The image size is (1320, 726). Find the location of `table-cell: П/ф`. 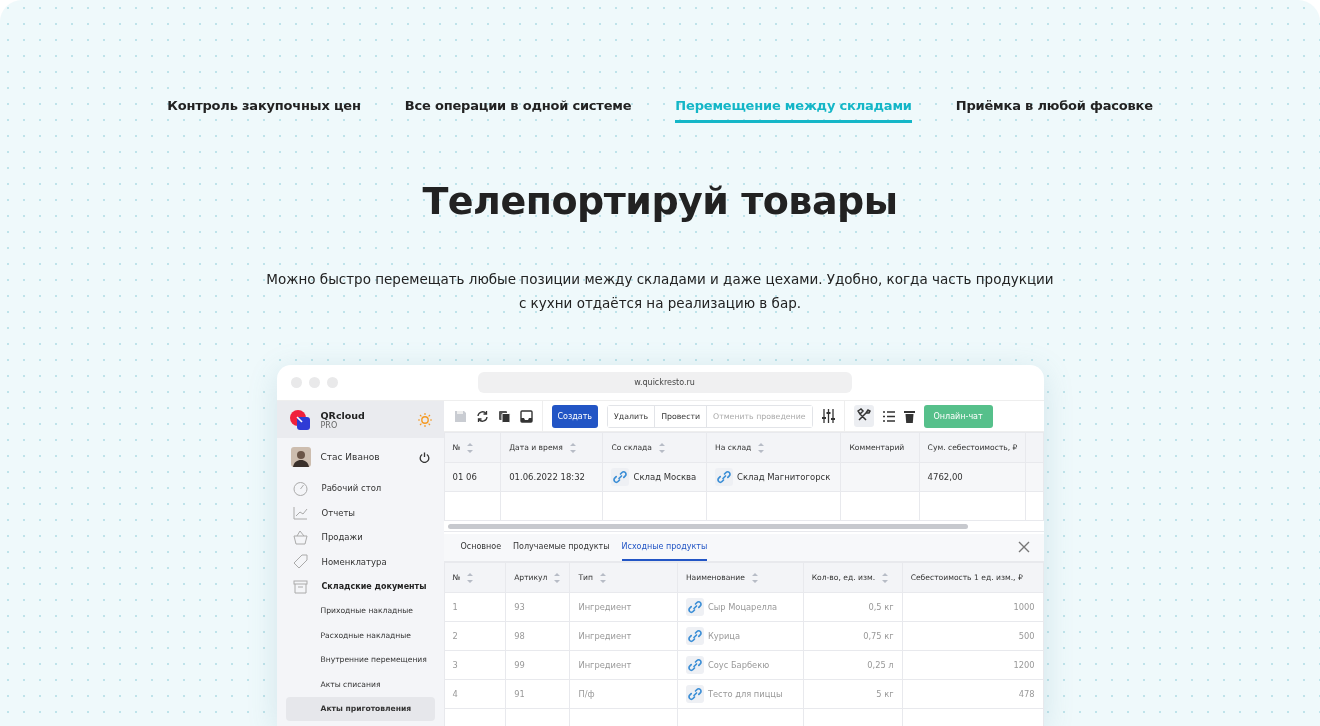

table-cell: П/ф is located at coordinates (586, 694).